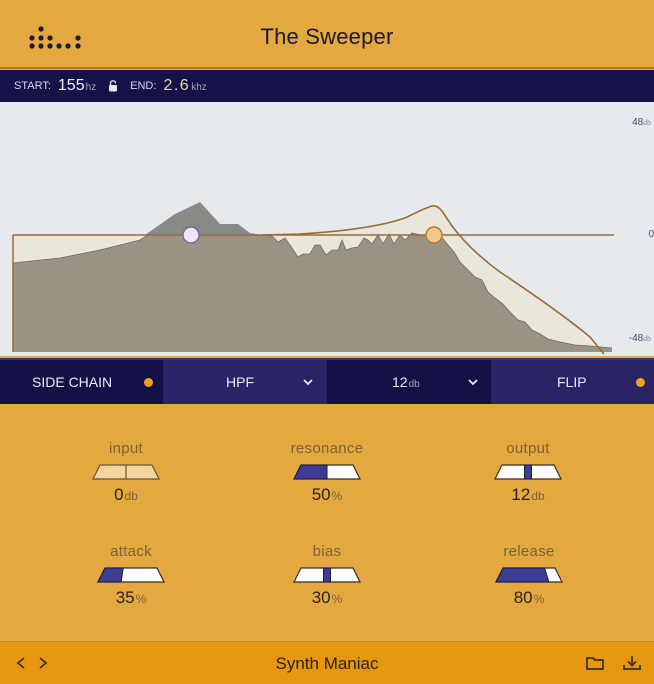  I want to click on knob-value: 80%, so click(529, 598).